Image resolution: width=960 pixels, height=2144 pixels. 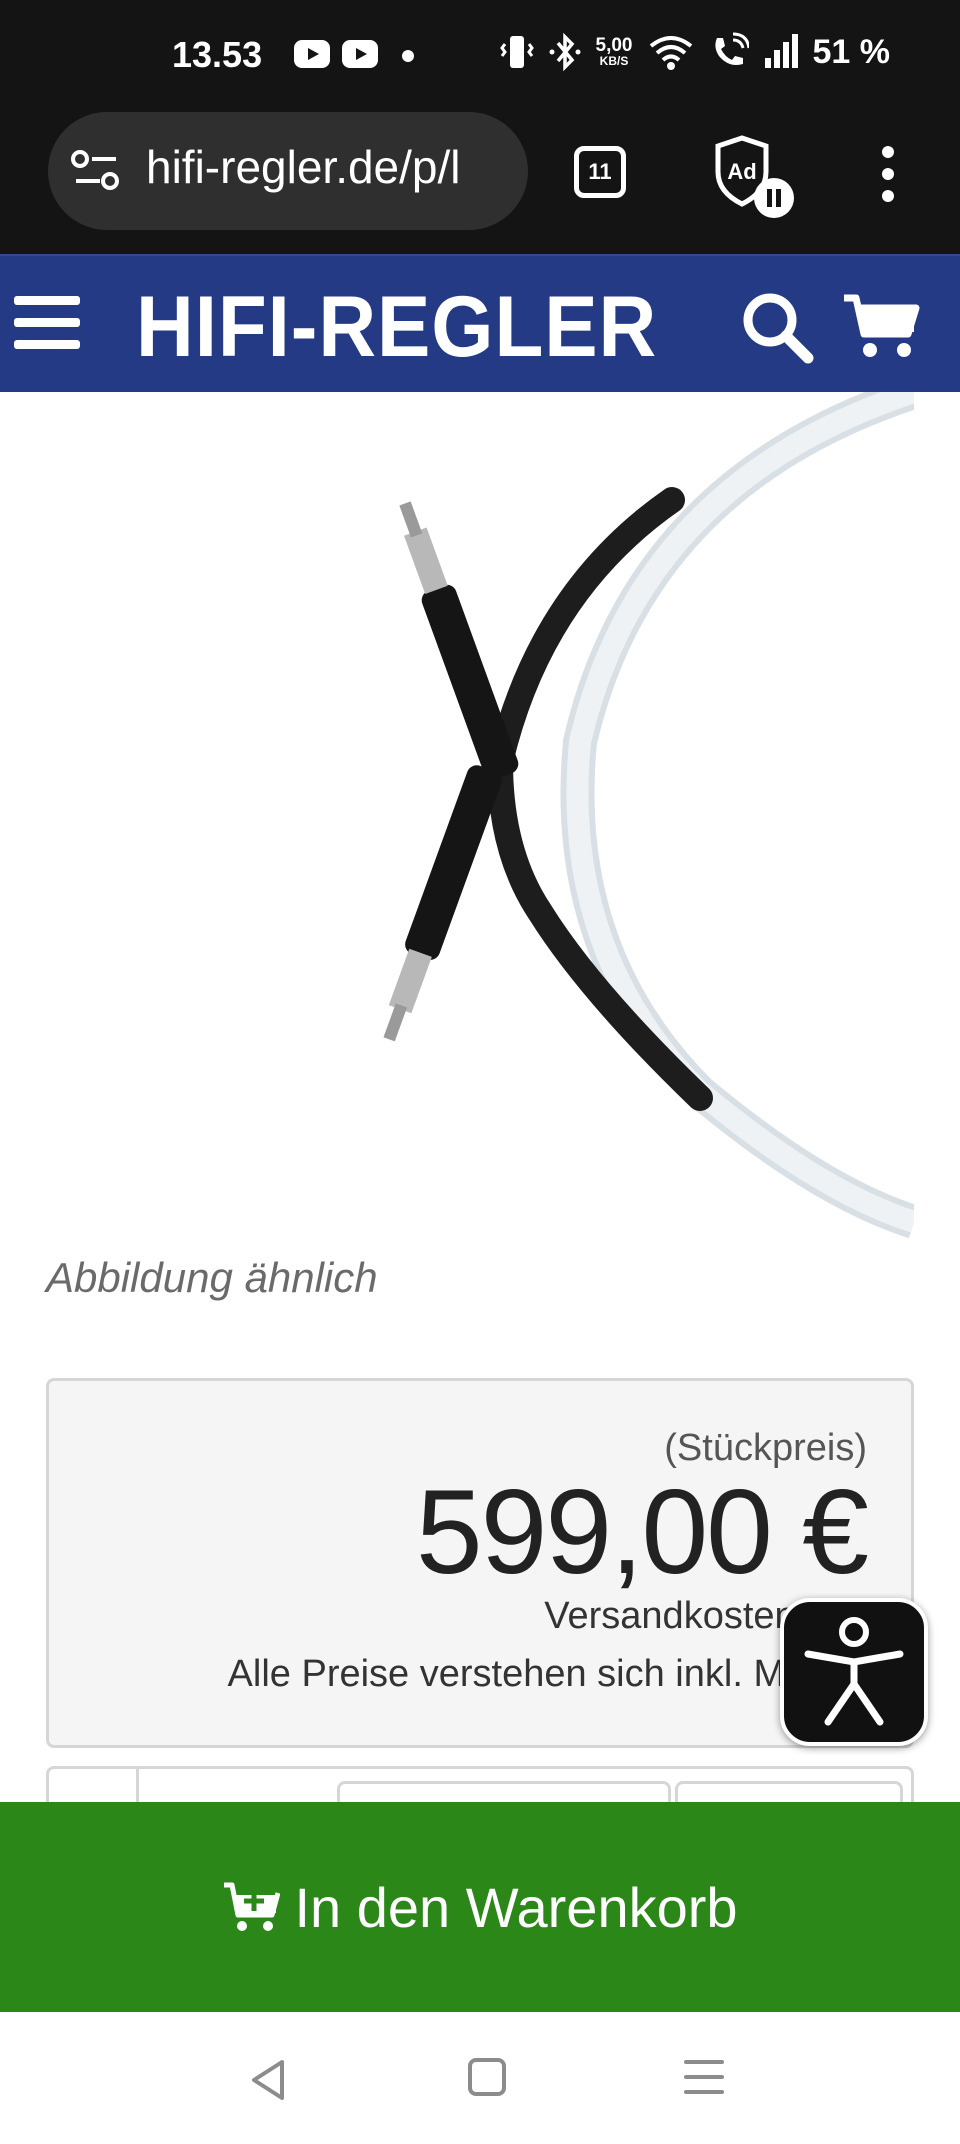 What do you see at coordinates (757, 179) in the screenshot?
I see `adblock-icon: Ad` at bounding box center [757, 179].